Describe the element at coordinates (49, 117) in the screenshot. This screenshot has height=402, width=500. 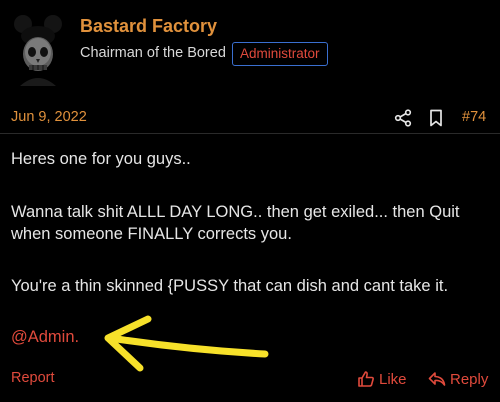
I see `post-date: Jun 9, 2022` at that location.